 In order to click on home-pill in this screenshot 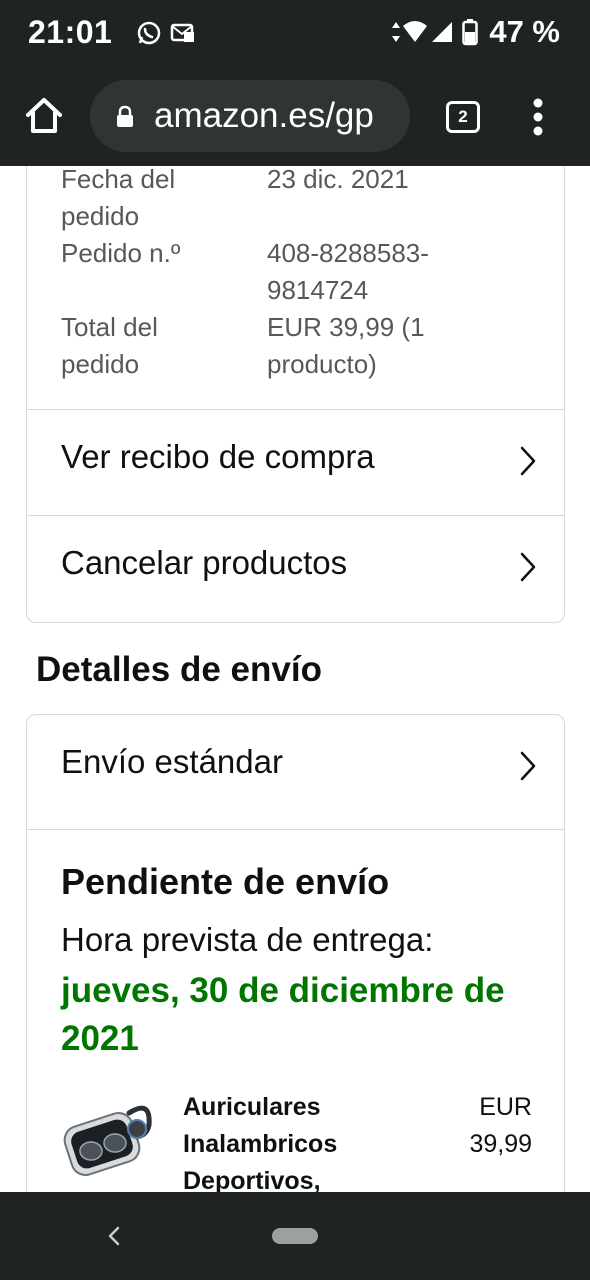, I will do `click(295, 1236)`.